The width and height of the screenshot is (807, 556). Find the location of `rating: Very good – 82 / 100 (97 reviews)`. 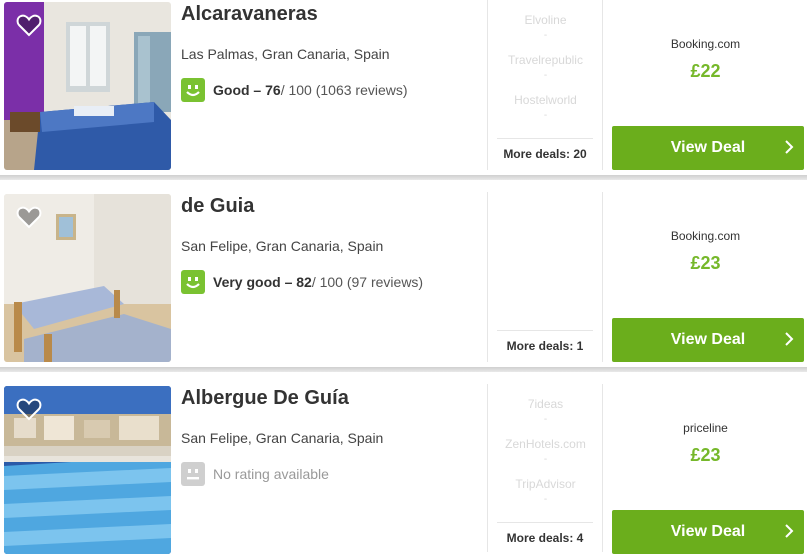

rating: Very good – 82 / 100 (97 reviews) is located at coordinates (302, 282).